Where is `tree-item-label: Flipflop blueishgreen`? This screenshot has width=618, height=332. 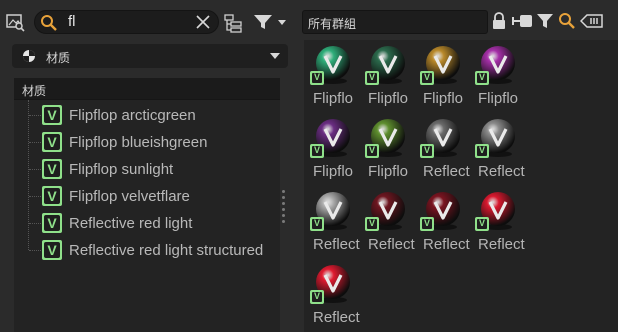
tree-item-label: Flipflop blueishgreen is located at coordinates (138, 142).